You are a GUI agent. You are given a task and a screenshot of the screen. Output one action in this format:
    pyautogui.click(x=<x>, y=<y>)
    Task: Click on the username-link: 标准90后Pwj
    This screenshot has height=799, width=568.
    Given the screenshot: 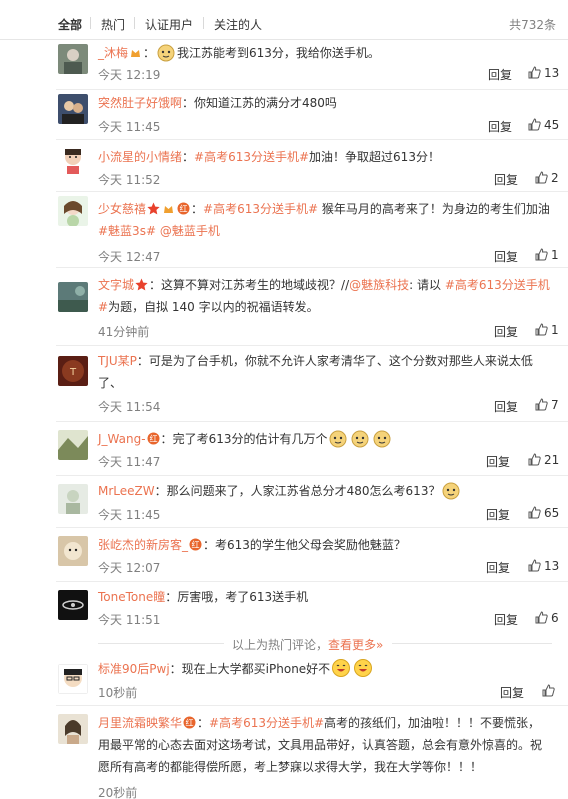 What is the action you would take?
    pyautogui.click(x=134, y=669)
    